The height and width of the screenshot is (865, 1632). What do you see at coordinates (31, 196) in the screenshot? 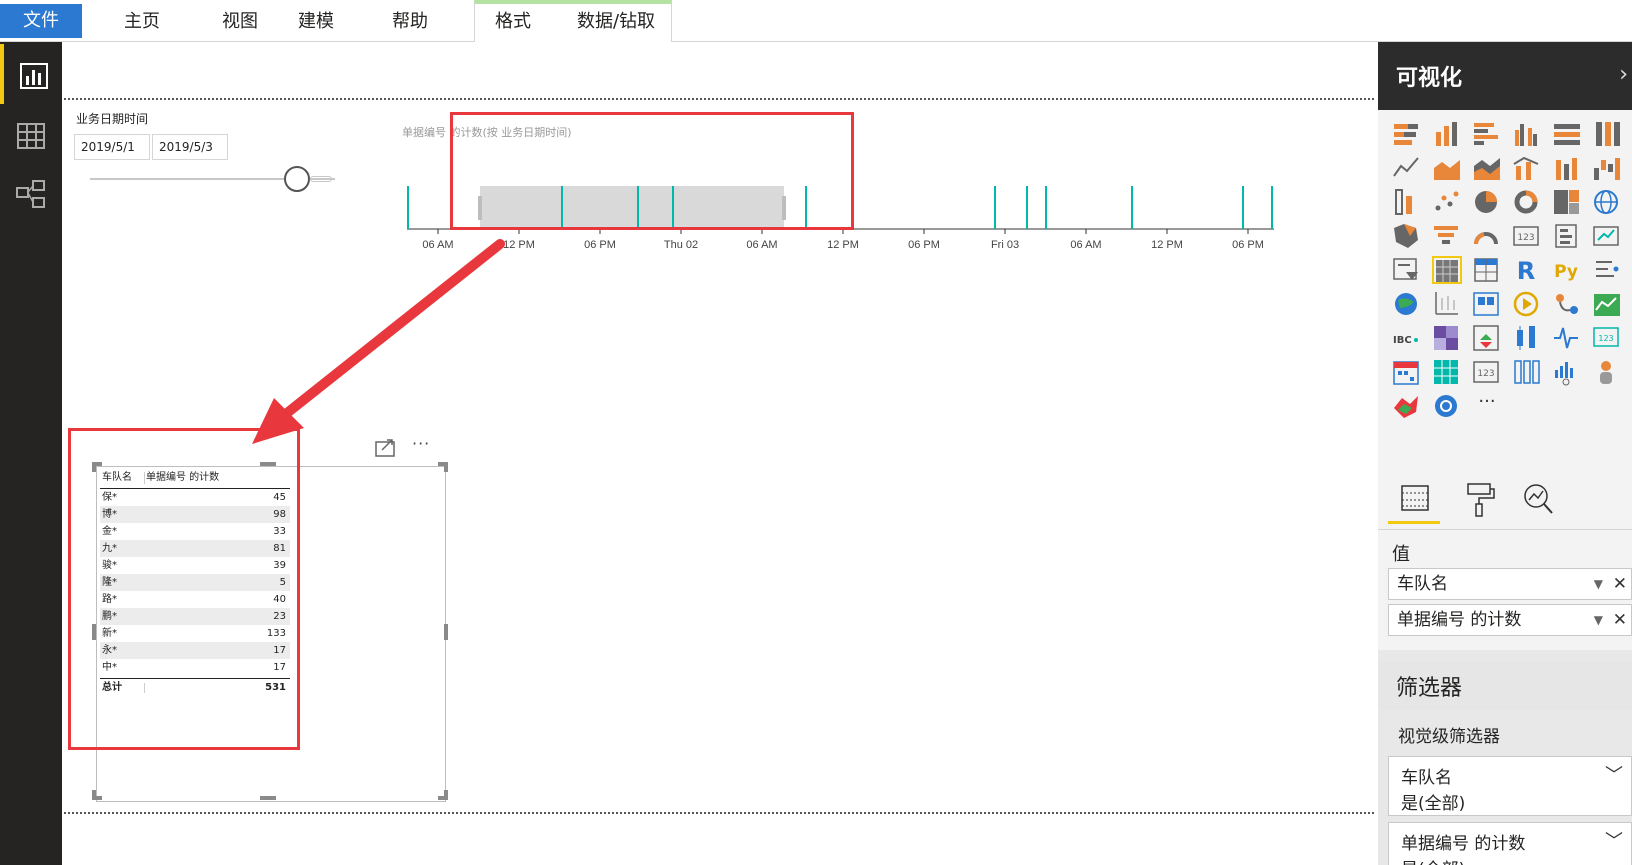
I see `model-view-button` at bounding box center [31, 196].